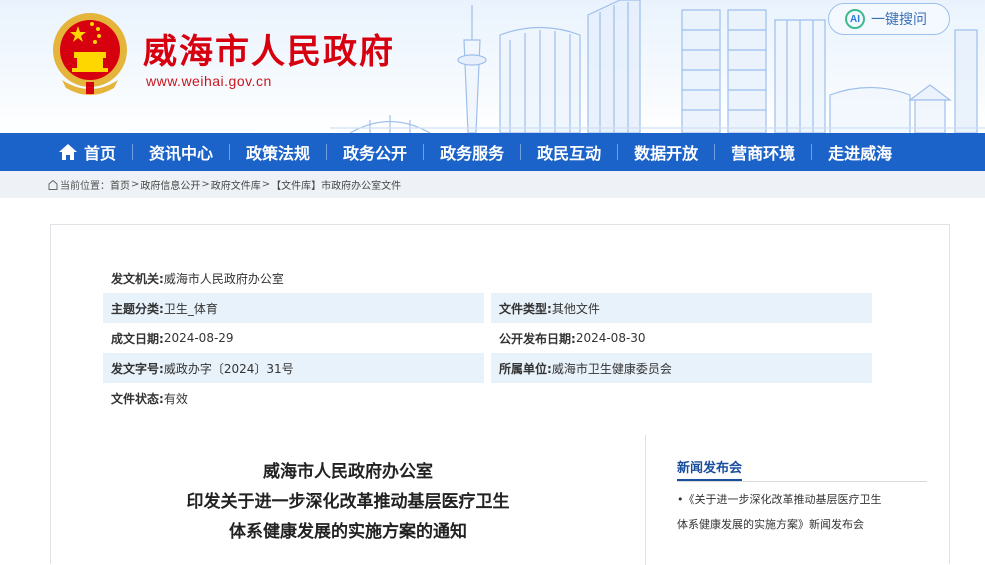 Image resolution: width=985 pixels, height=565 pixels. I want to click on document-title-line: 威海市人民政府办公室, so click(348, 472).